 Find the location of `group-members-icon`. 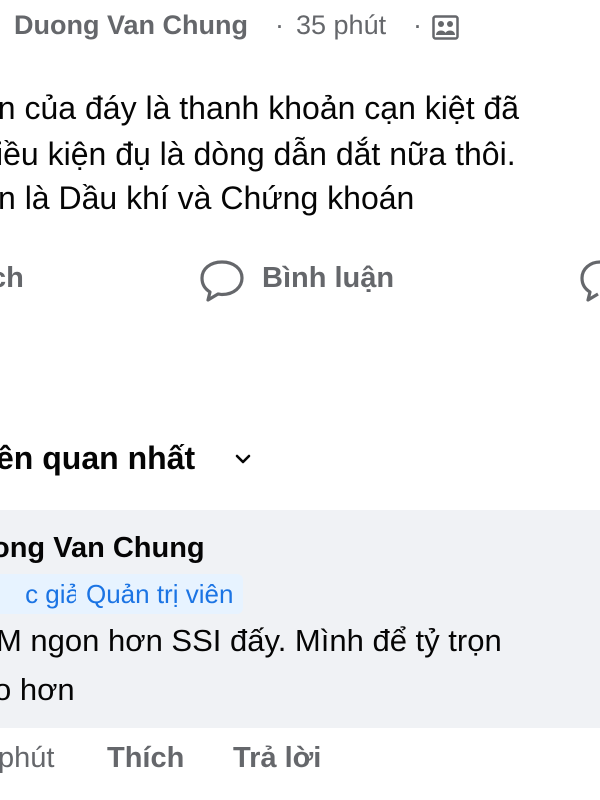

group-members-icon is located at coordinates (445, 27).